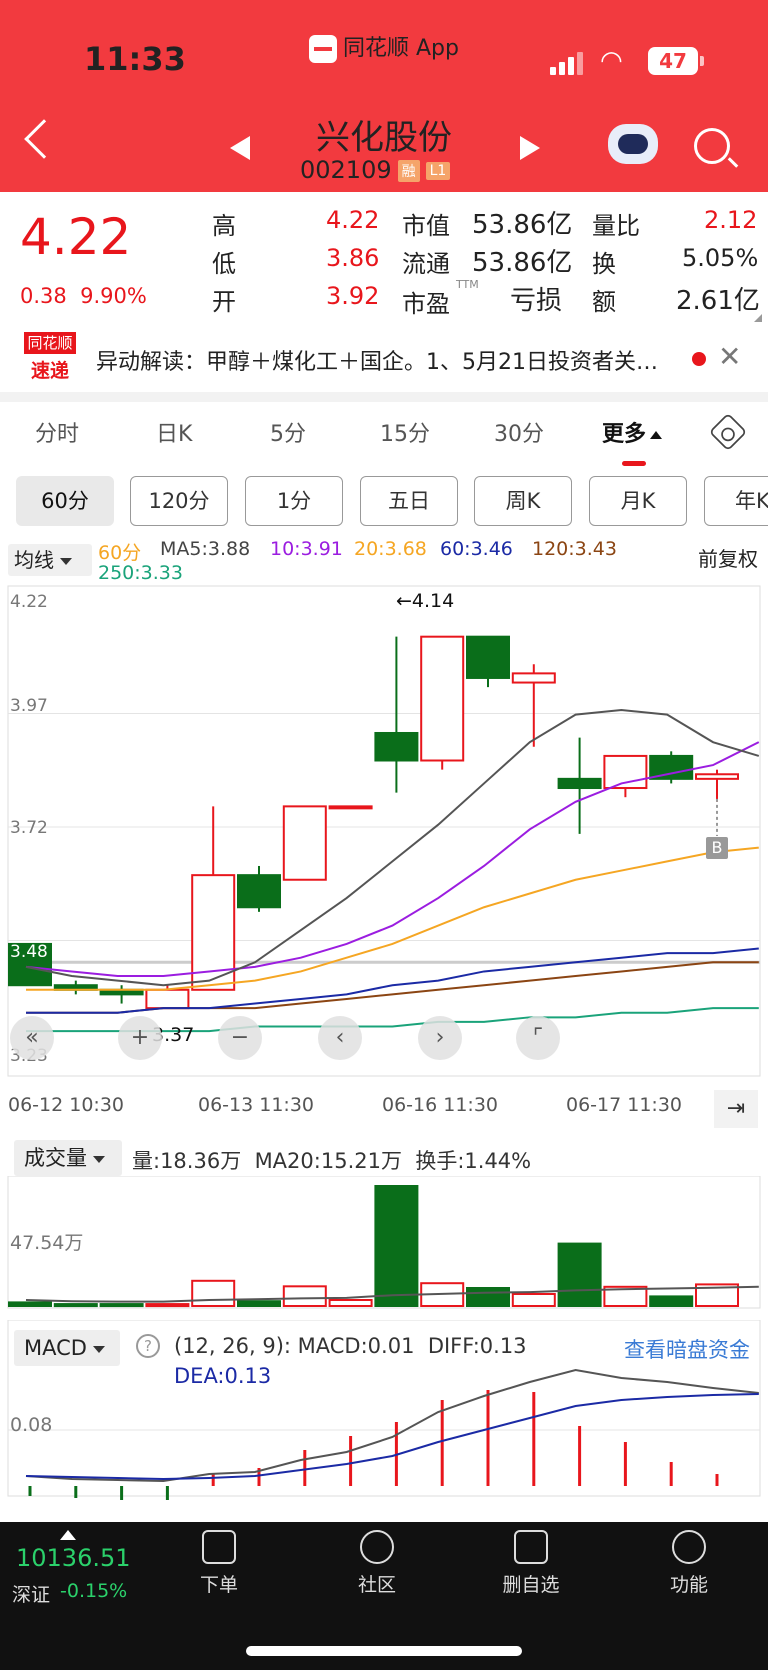  What do you see at coordinates (438, 171) in the screenshot?
I see `level-tag: L1` at bounding box center [438, 171].